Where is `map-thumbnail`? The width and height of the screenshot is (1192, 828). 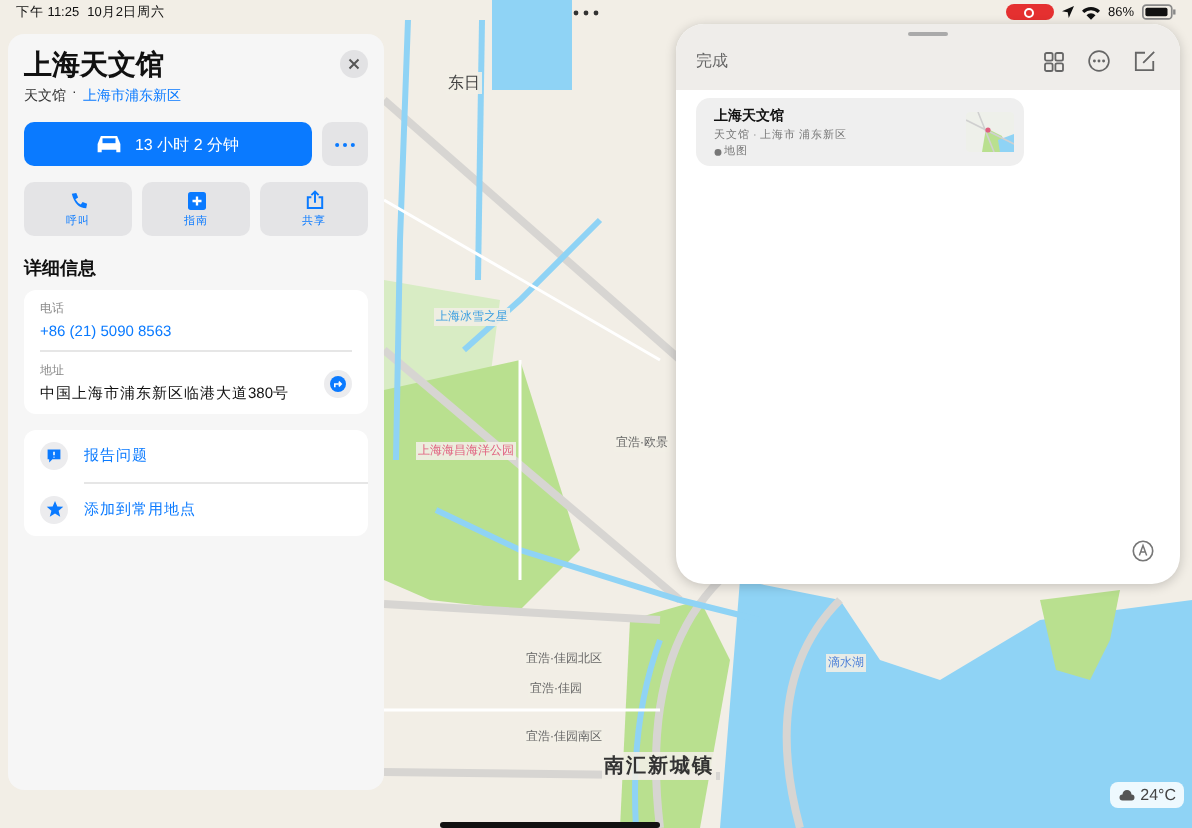
map-thumbnail is located at coordinates (990, 132).